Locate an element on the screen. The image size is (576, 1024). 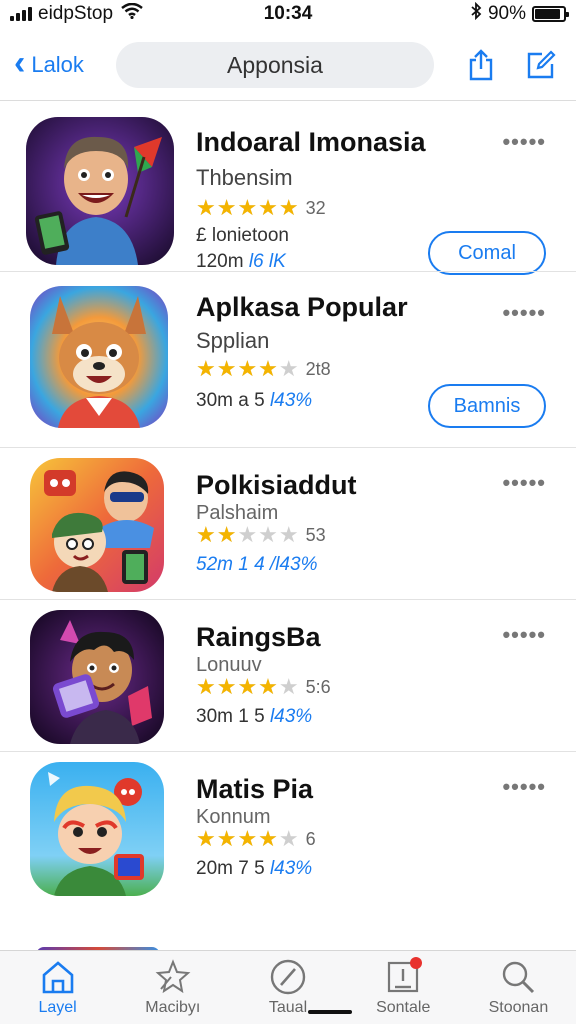
back-label: Lalok is located at coordinates (57, 64).